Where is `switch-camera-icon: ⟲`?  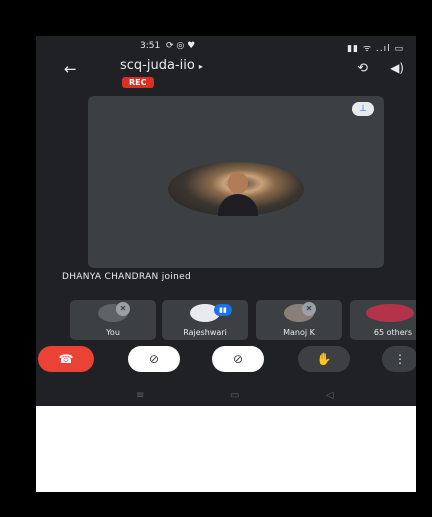 switch-camera-icon: ⟲ is located at coordinates (362, 68).